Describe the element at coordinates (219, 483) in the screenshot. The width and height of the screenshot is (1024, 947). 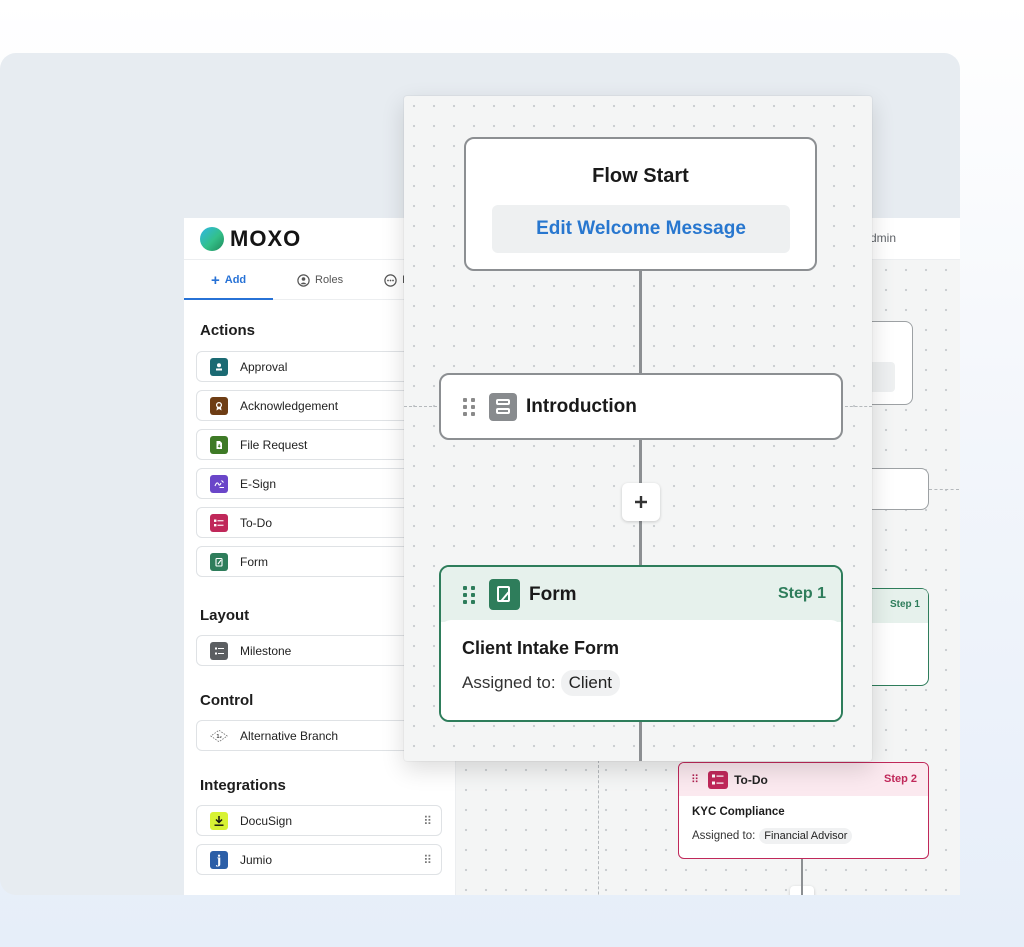
I see `esign-icon` at that location.